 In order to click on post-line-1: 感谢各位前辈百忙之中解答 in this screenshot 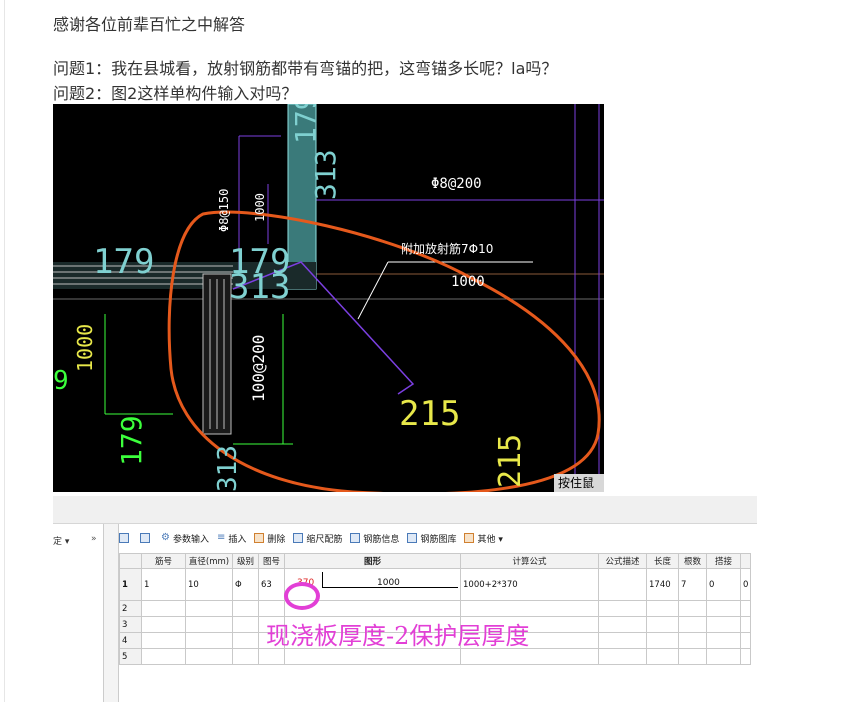, I will do `click(149, 24)`.